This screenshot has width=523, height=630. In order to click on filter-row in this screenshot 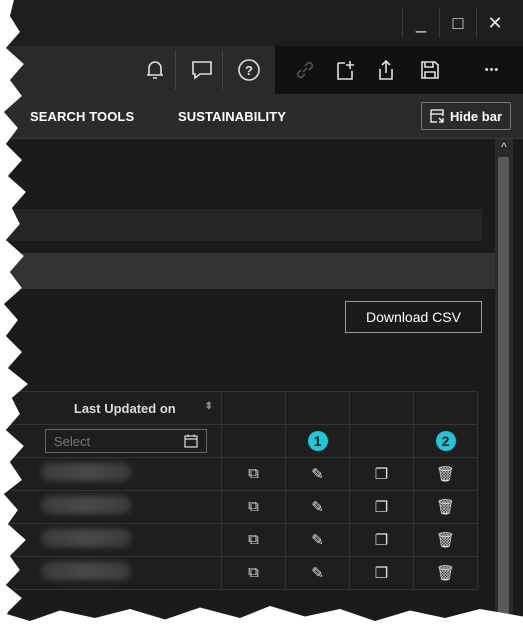, I will do `click(241, 225)`.